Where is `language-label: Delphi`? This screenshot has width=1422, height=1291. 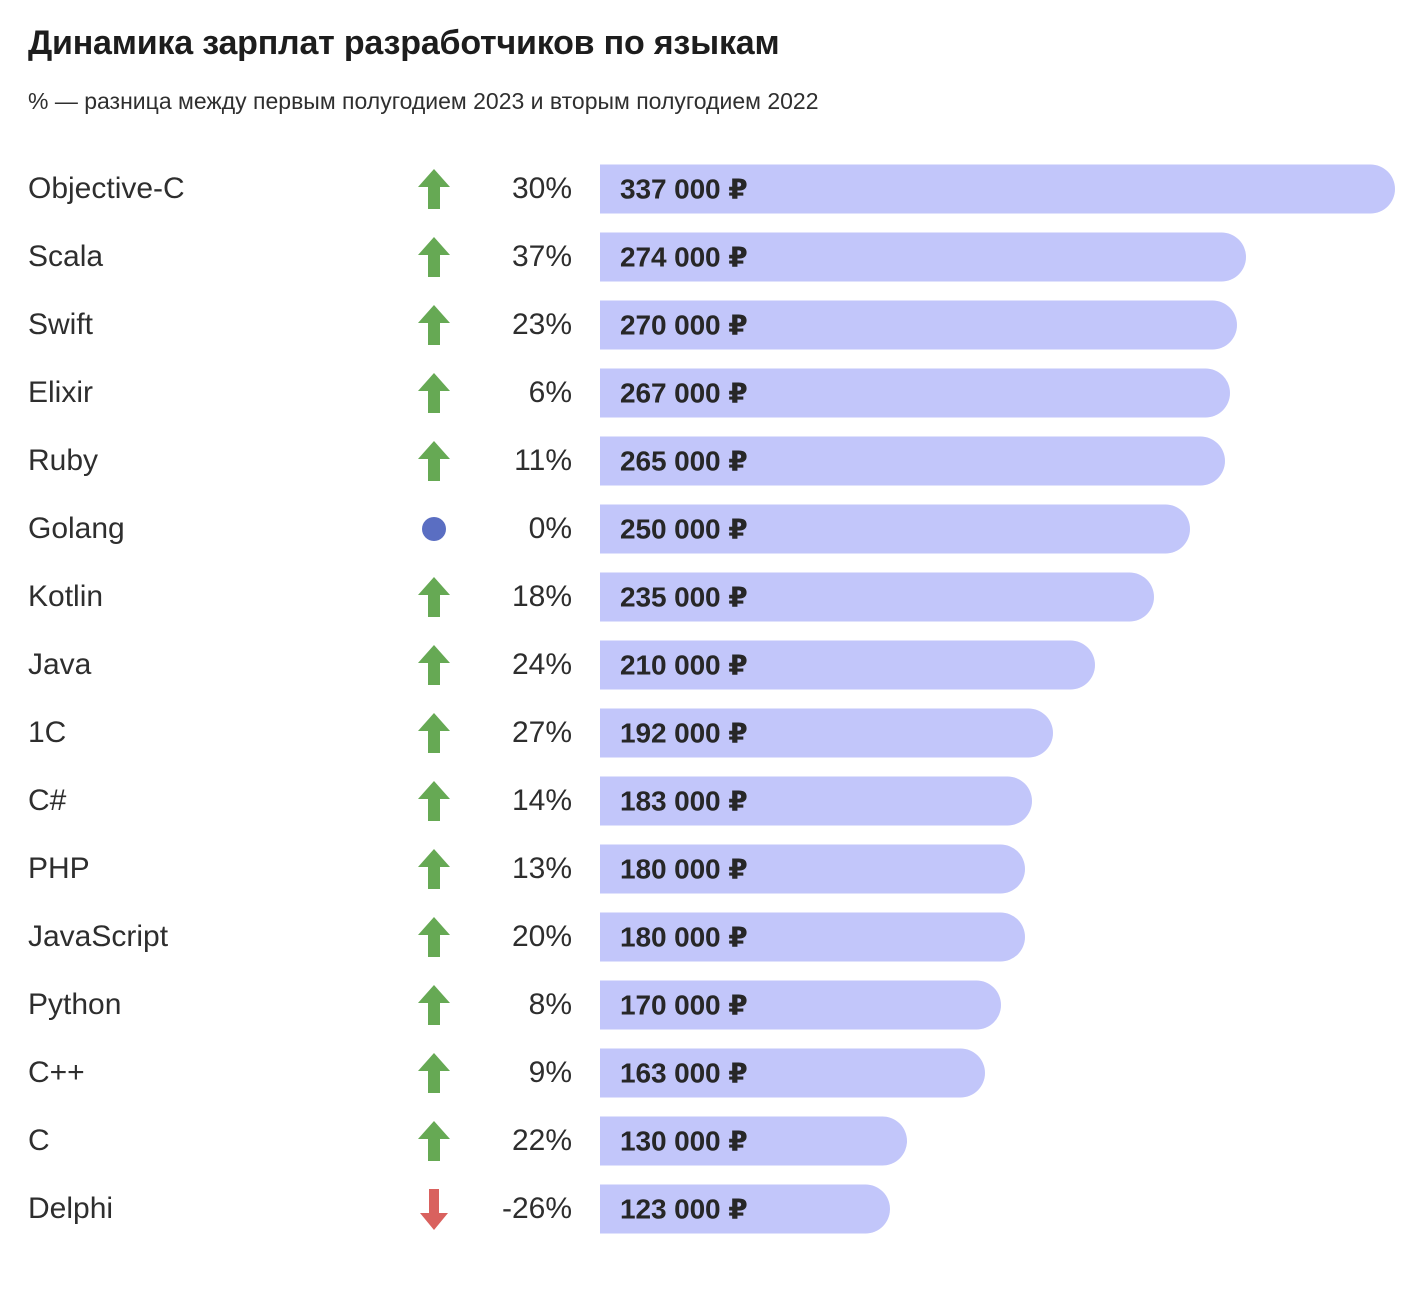 language-label: Delphi is located at coordinates (71, 1208).